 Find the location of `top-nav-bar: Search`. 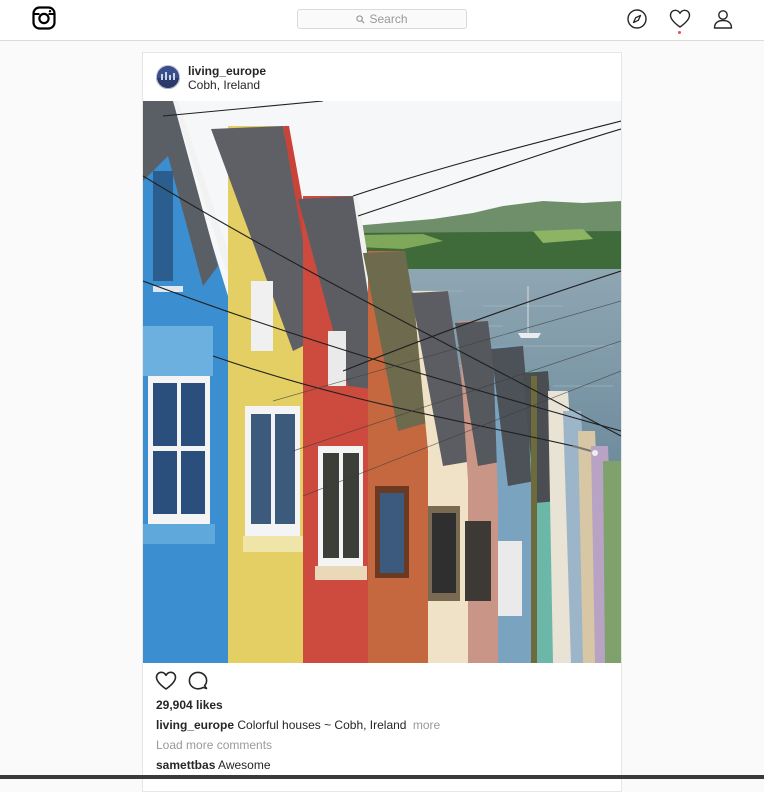

top-nav-bar: Search is located at coordinates (382, 20).